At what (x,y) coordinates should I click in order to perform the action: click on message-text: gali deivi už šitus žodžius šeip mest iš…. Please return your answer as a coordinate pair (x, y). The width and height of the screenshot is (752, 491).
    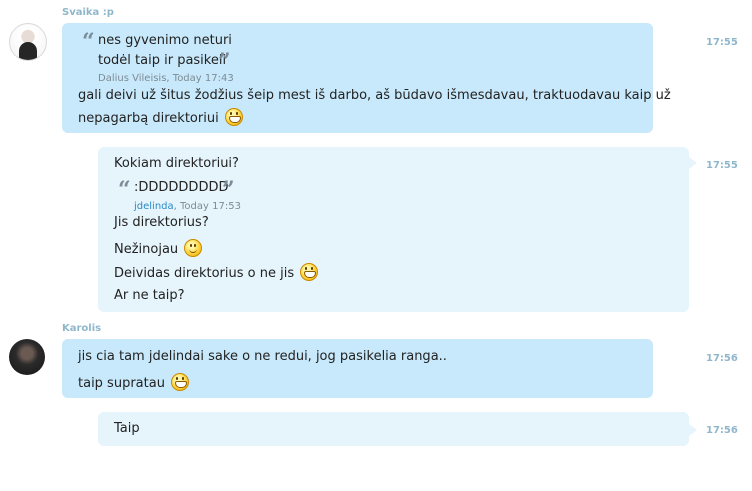
    Looking at the image, I should click on (374, 95).